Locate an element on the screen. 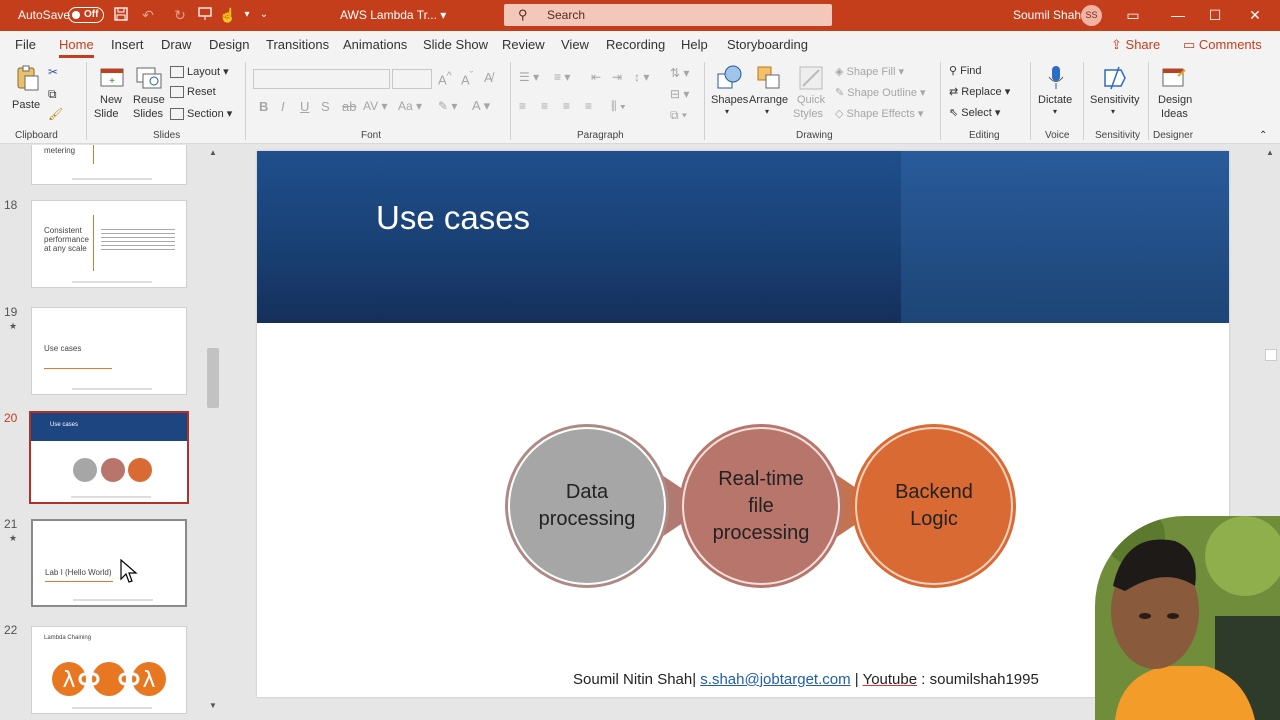 This screenshot has width=1280, height=720. quick-styles-button: Quick Styles is located at coordinates (811, 94).